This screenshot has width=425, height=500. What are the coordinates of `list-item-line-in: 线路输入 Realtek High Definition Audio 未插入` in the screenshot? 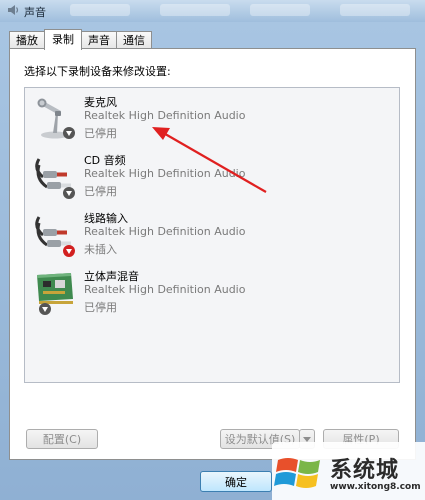 It's located at (212, 233).